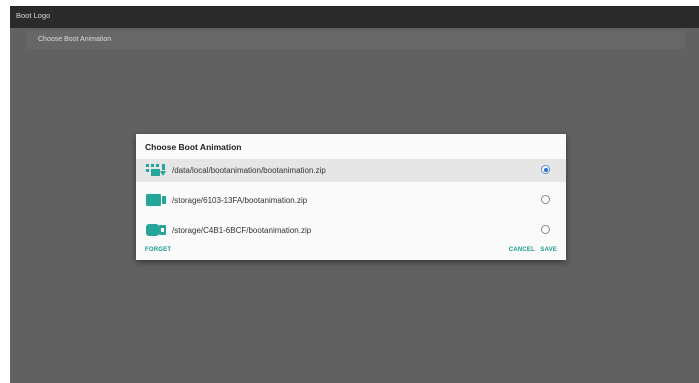  I want to click on option-storage-6103-13fa: /storage/6103-13FA/bootanimation.zip, so click(351, 200).